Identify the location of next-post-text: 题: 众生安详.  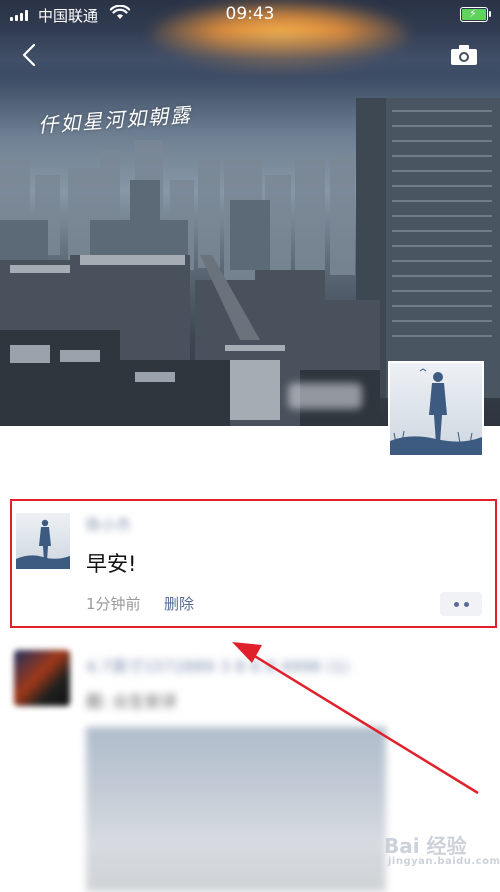
(131, 701).